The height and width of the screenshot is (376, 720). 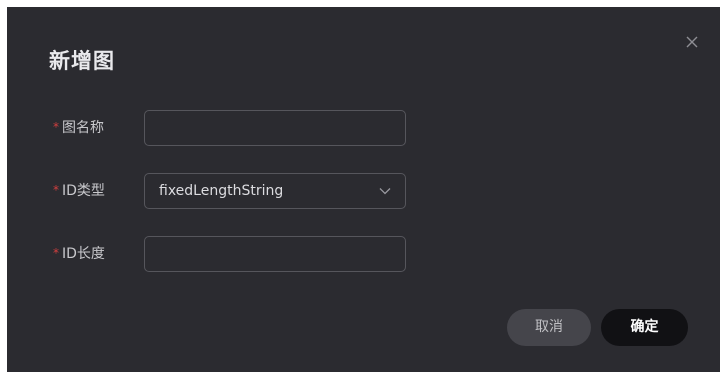 I want to click on id-type-label: * ID类型, so click(x=79, y=191).